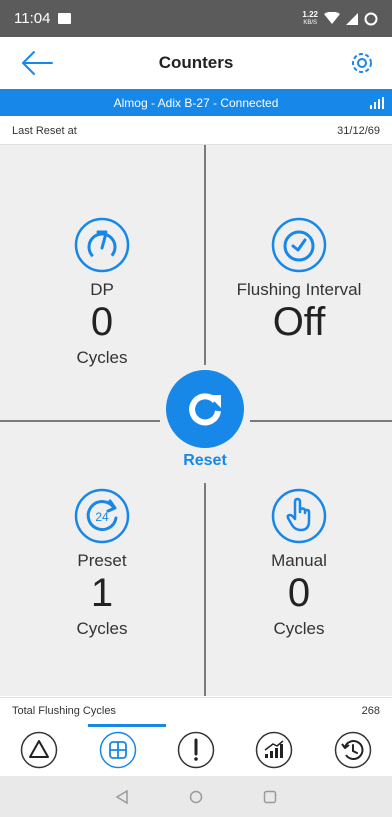 Image resolution: width=392 pixels, height=817 pixels. I want to click on network-speed-value: 1.22, so click(310, 14).